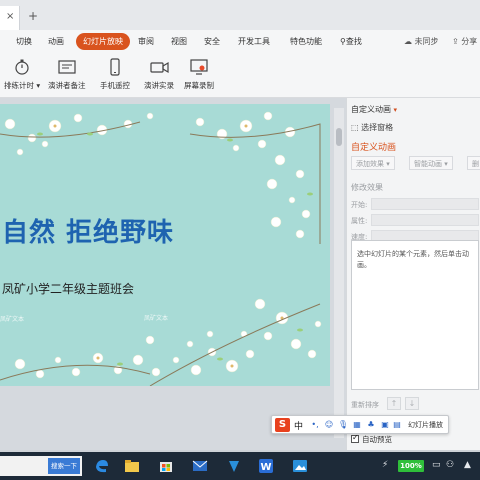  Describe the element at coordinates (115, 67) in the screenshot. I see `phone-icon` at that location.